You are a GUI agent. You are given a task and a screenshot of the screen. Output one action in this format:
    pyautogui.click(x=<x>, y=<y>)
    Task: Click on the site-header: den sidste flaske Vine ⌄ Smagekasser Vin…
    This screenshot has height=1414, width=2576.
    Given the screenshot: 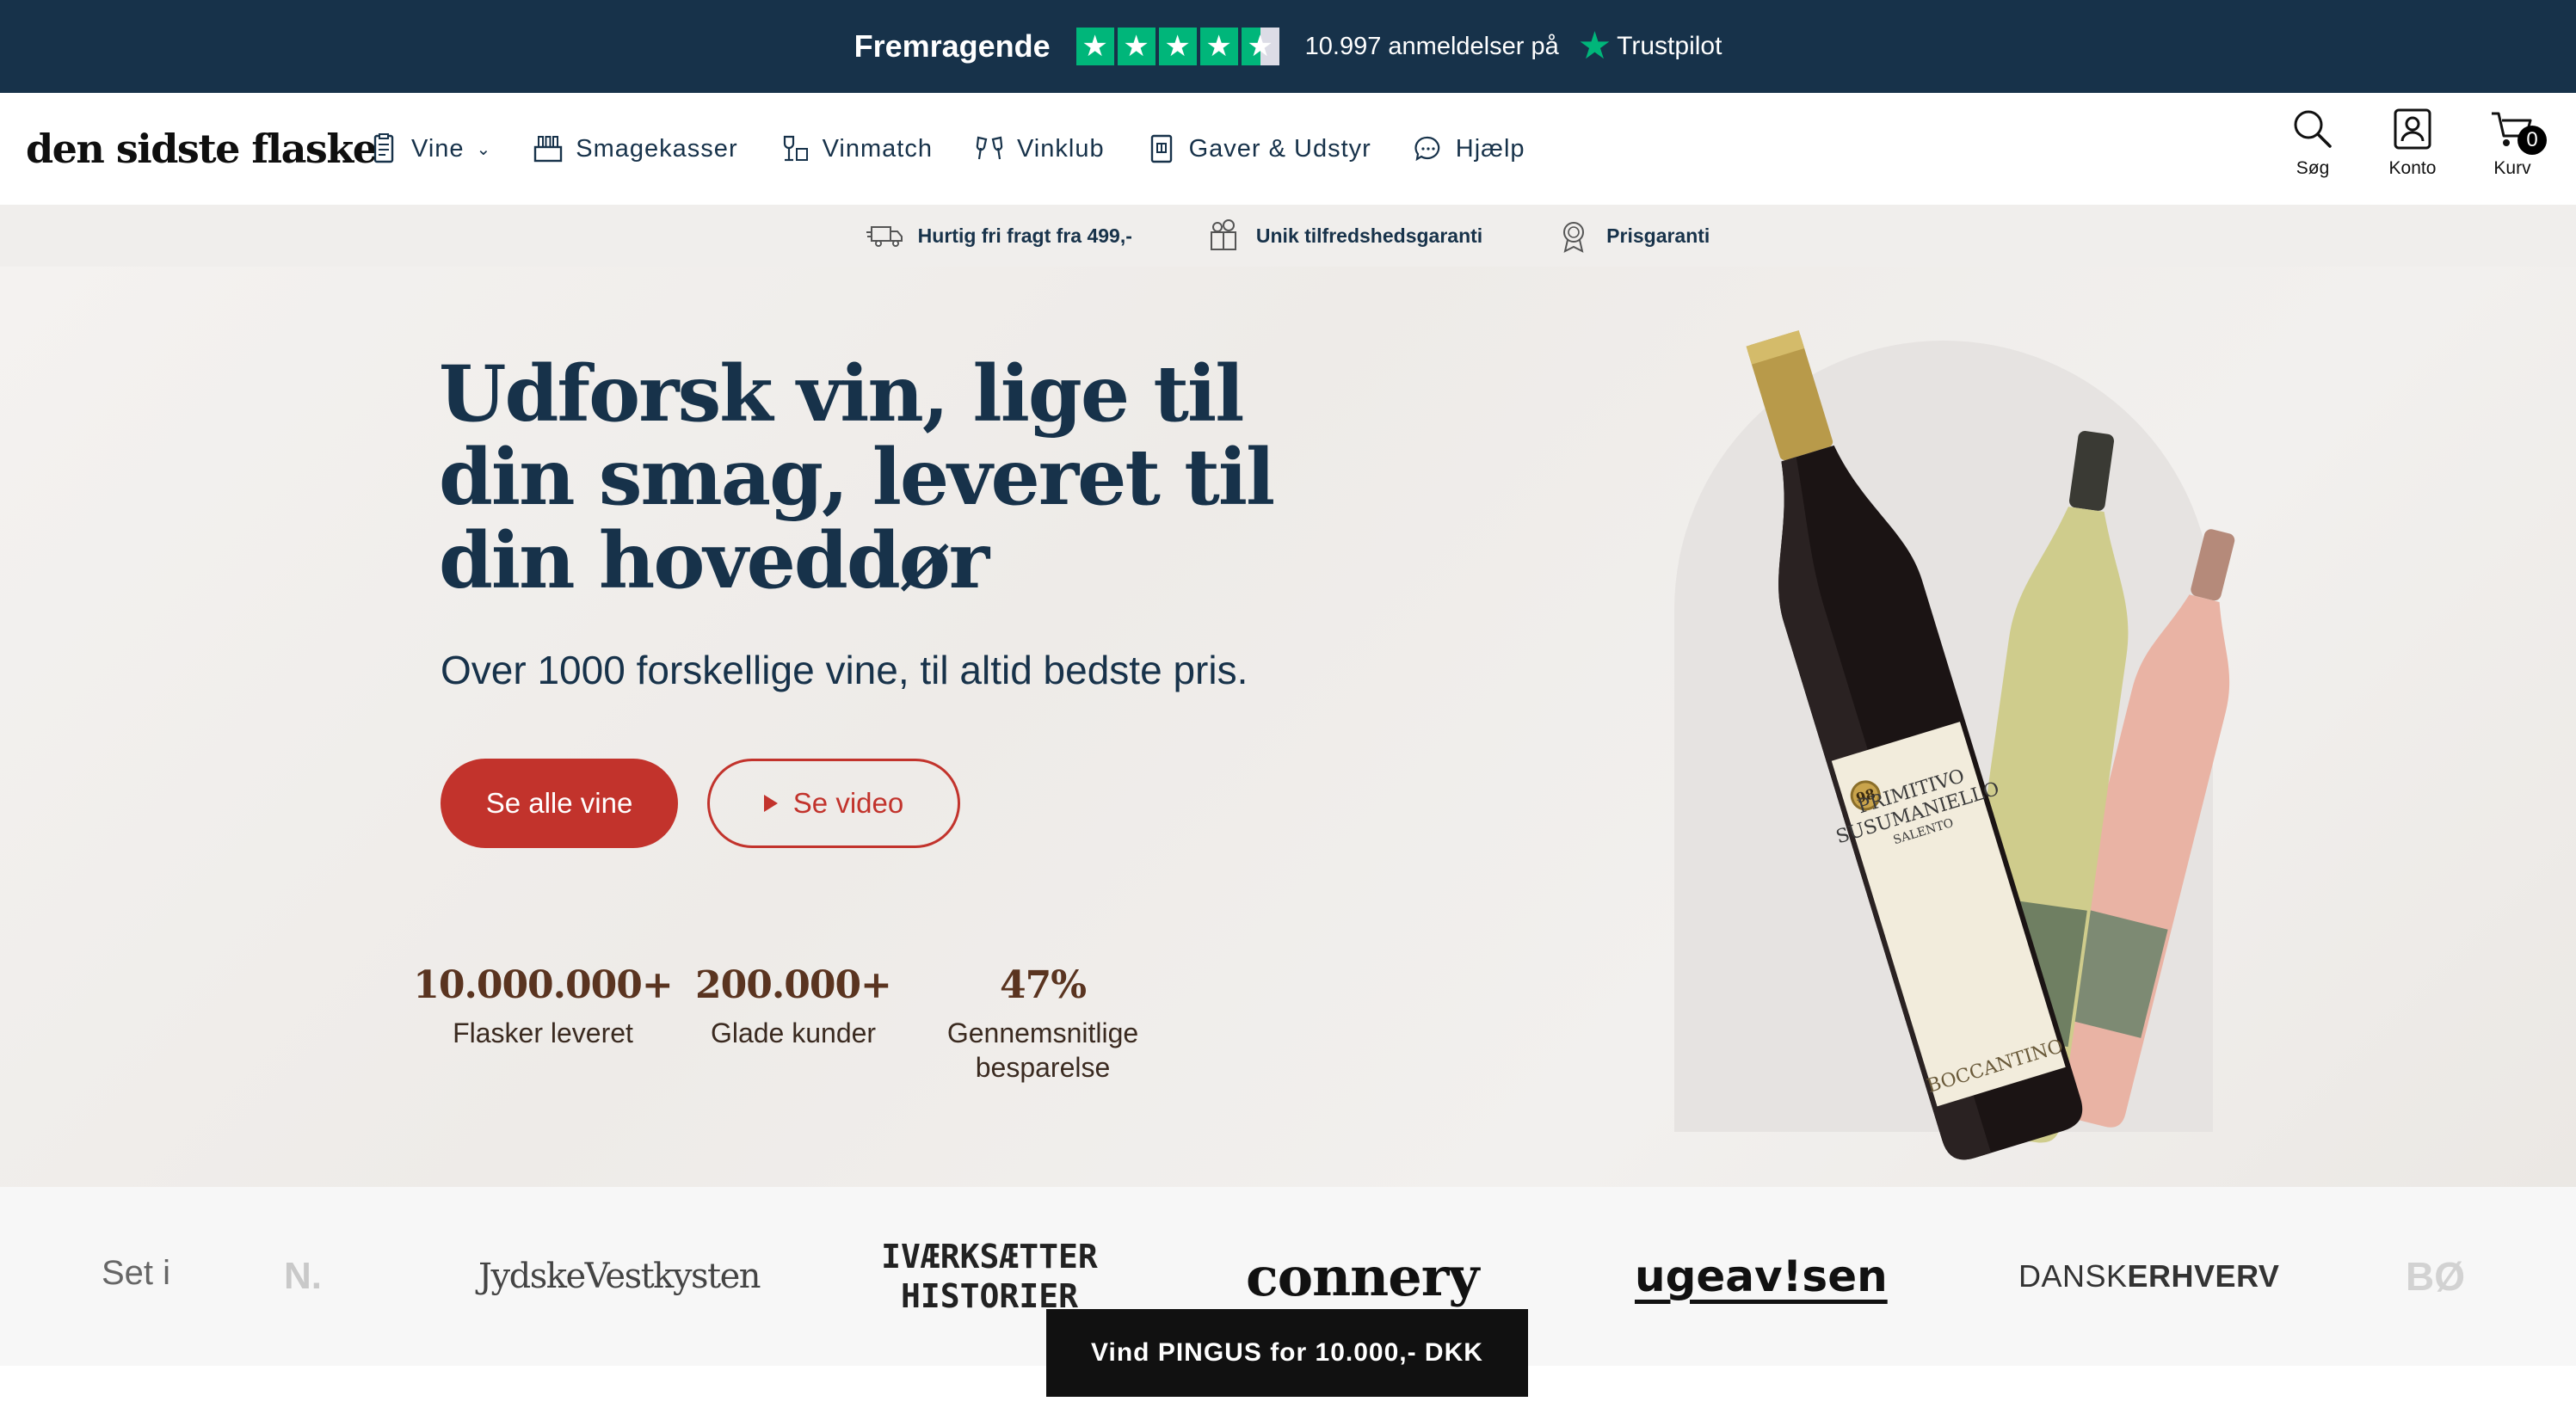 What is the action you would take?
    pyautogui.click(x=1288, y=149)
    